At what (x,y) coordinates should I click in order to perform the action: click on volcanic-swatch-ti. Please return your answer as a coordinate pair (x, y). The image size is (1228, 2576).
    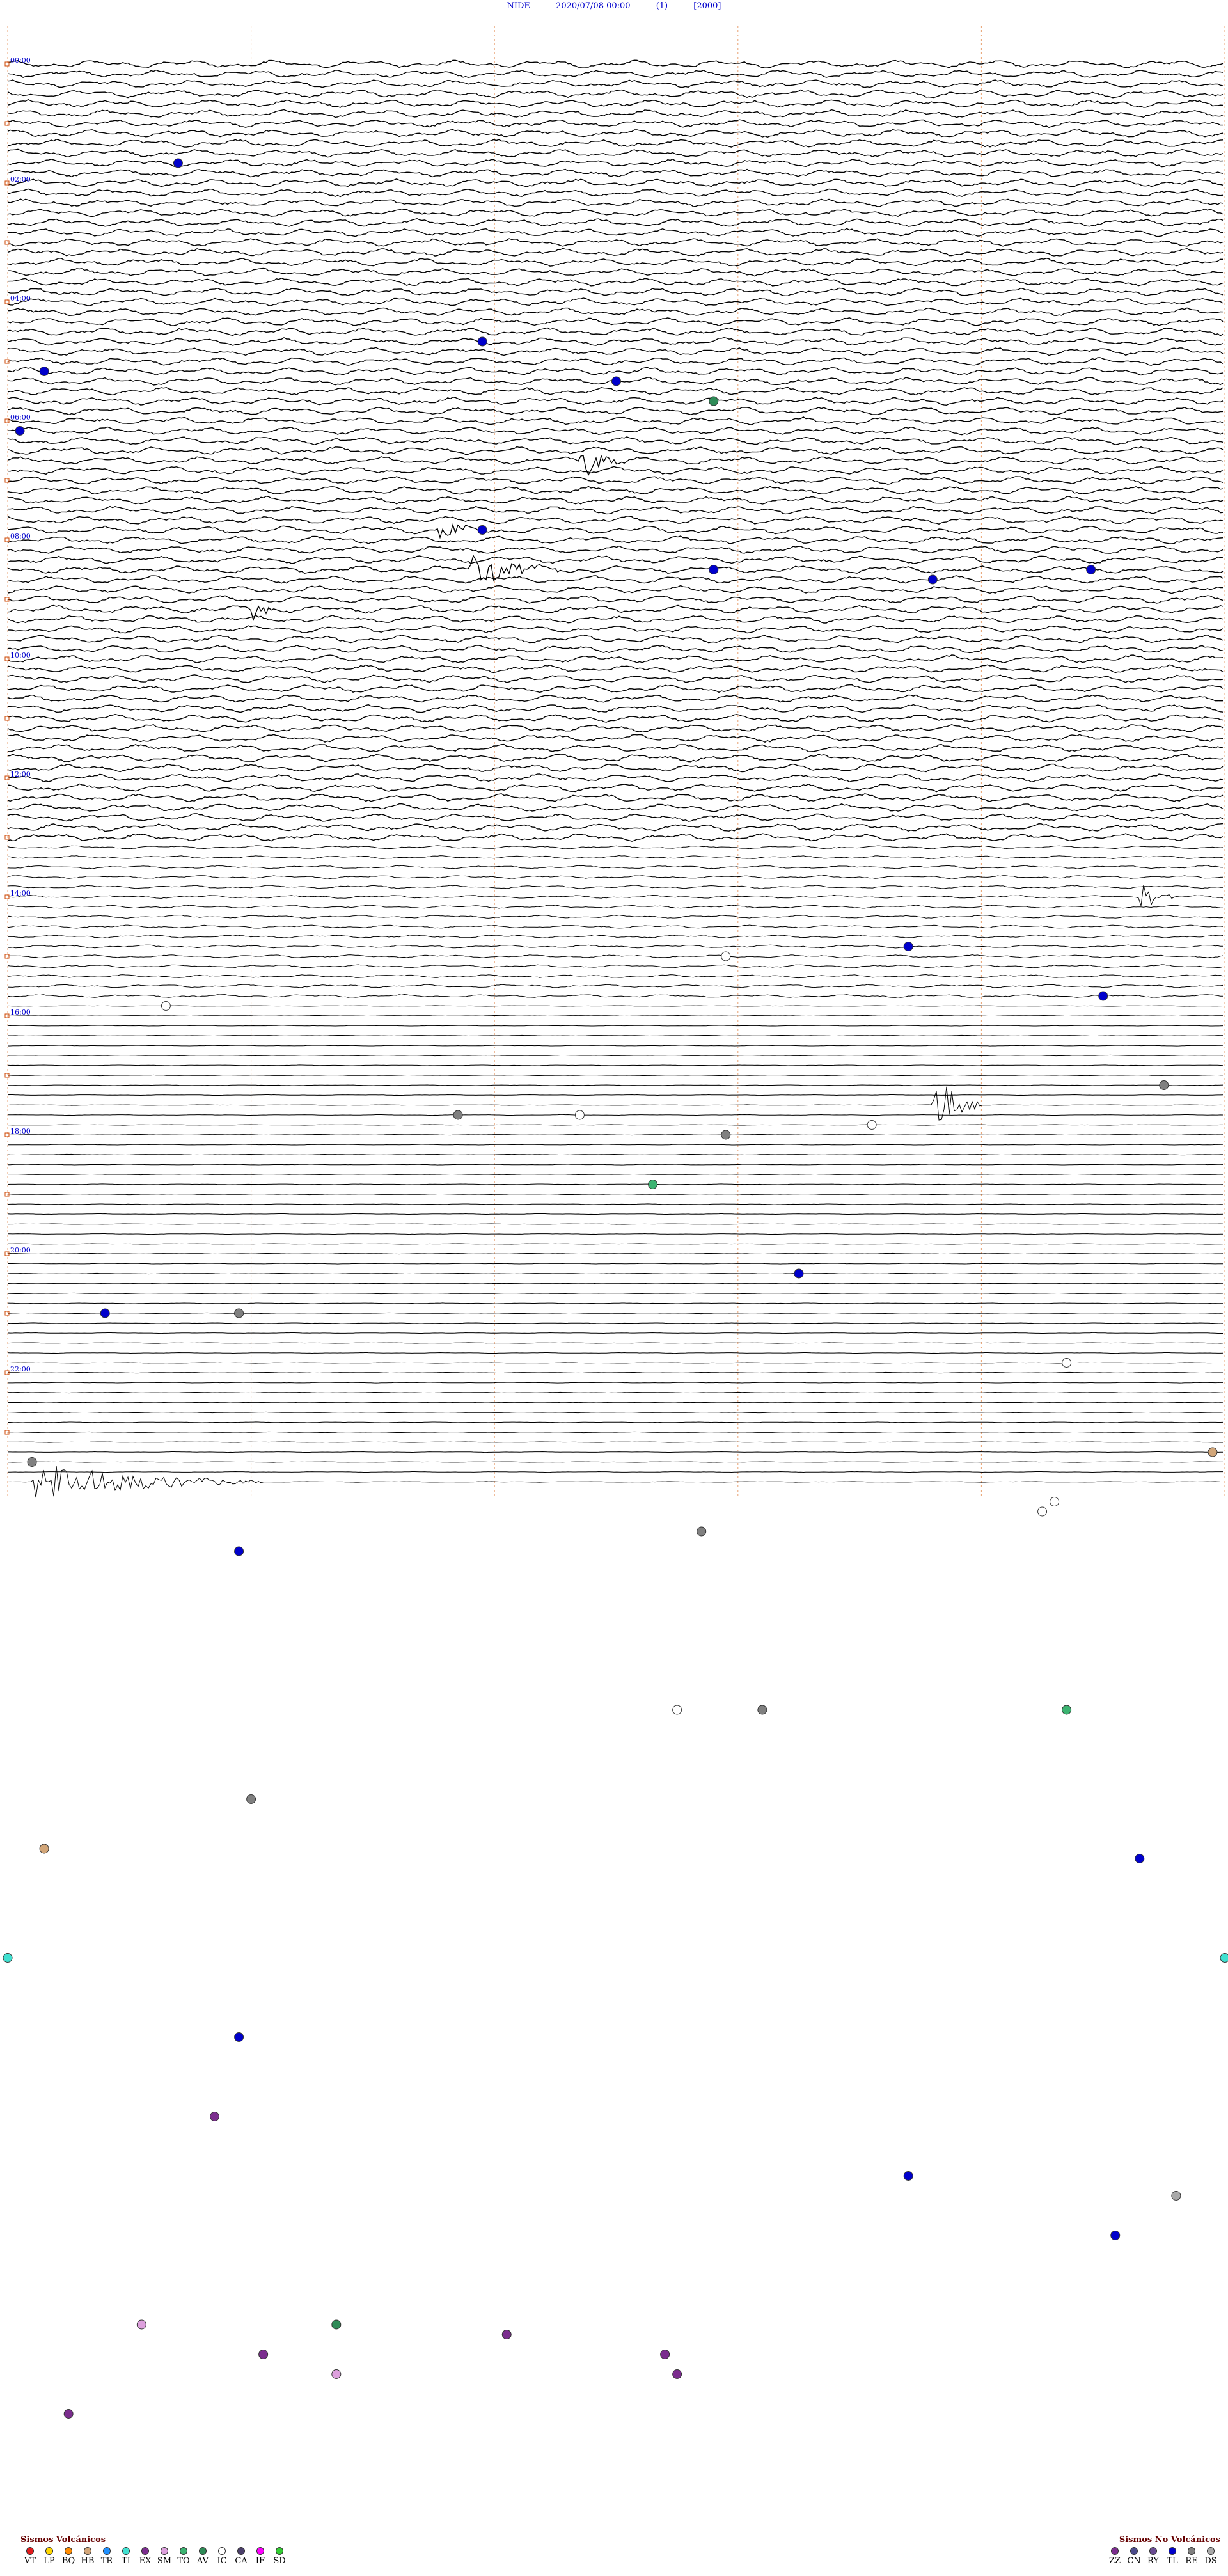
    Looking at the image, I should click on (126, 2551).